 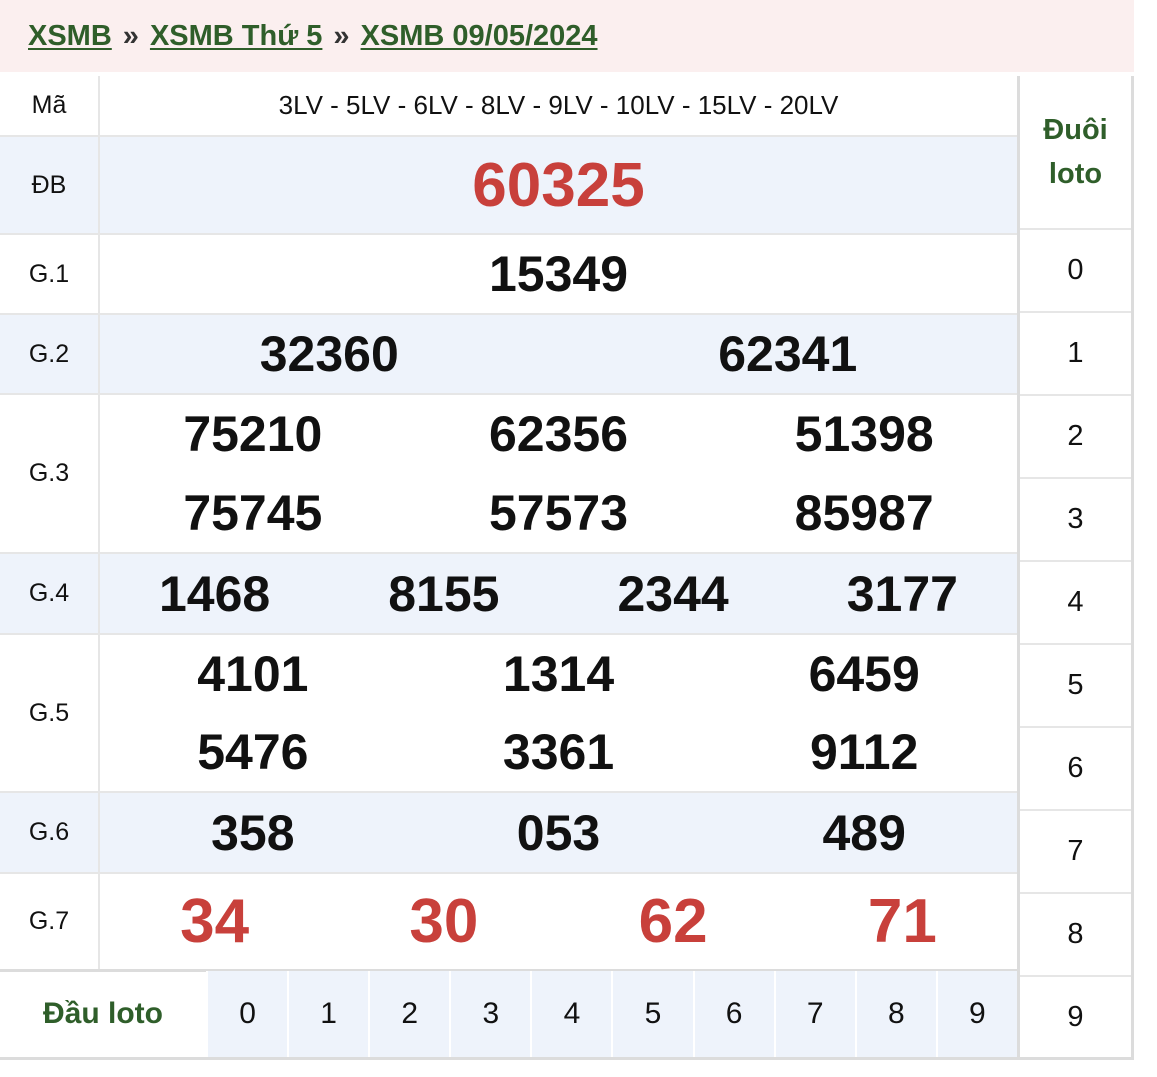 I want to click on prize-g4-number: 8155, so click(x=444, y=593).